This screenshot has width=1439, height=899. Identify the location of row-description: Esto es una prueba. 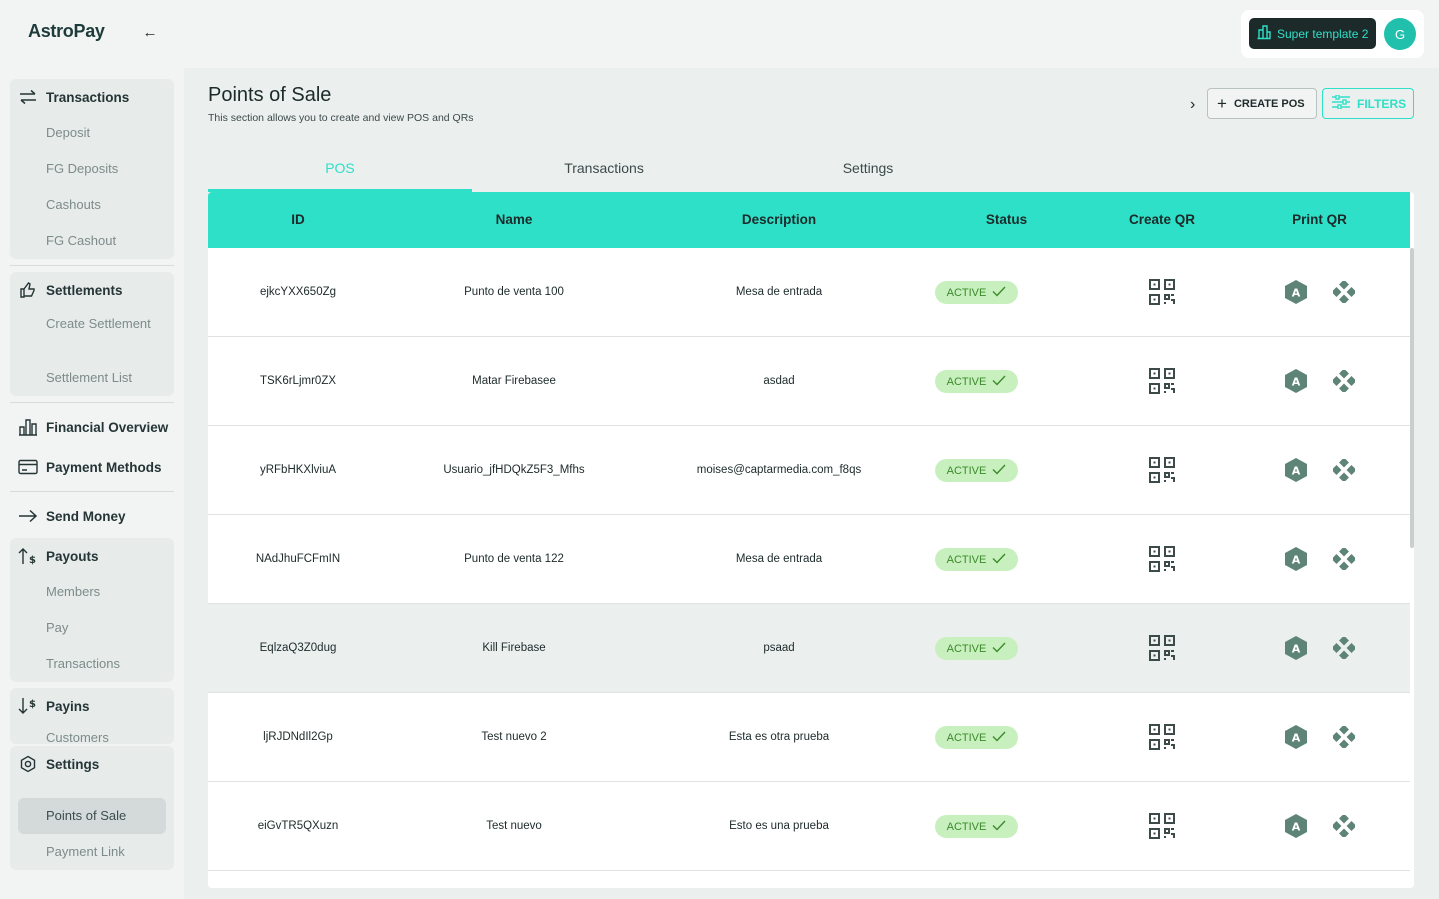
(779, 826).